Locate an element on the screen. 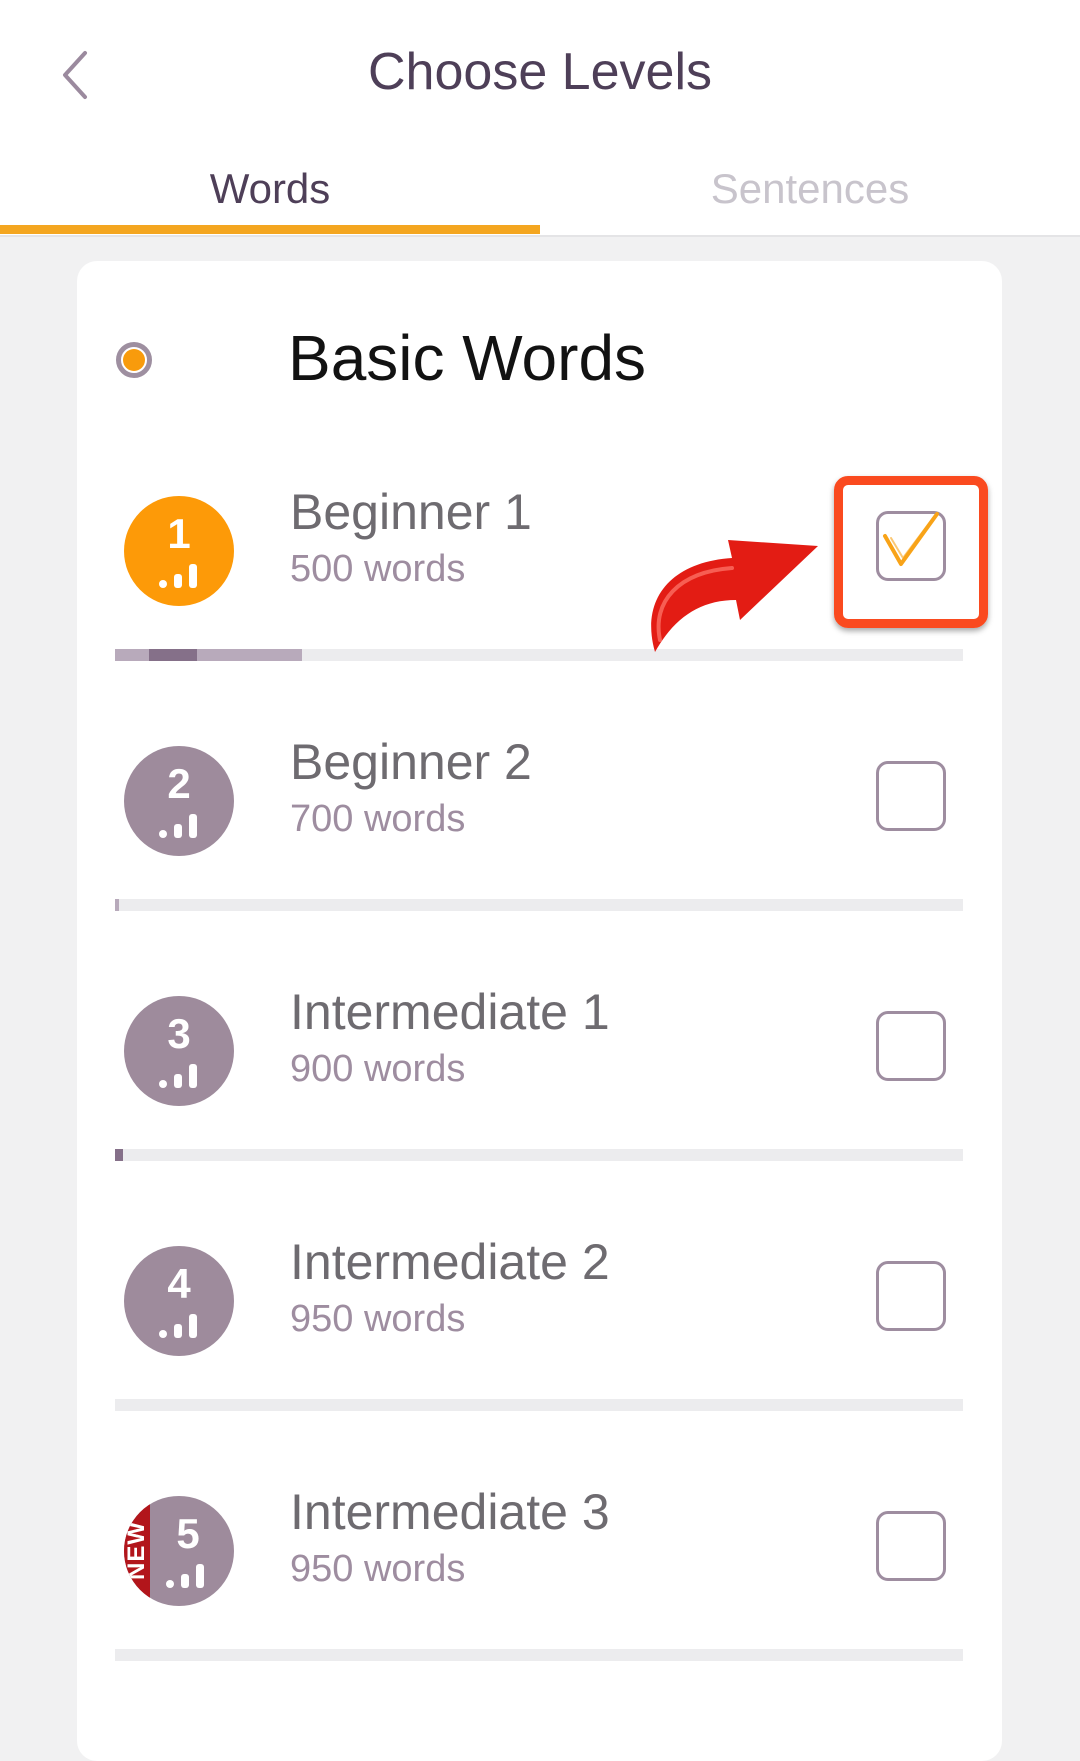  level-number: 2 is located at coordinates (179, 783).